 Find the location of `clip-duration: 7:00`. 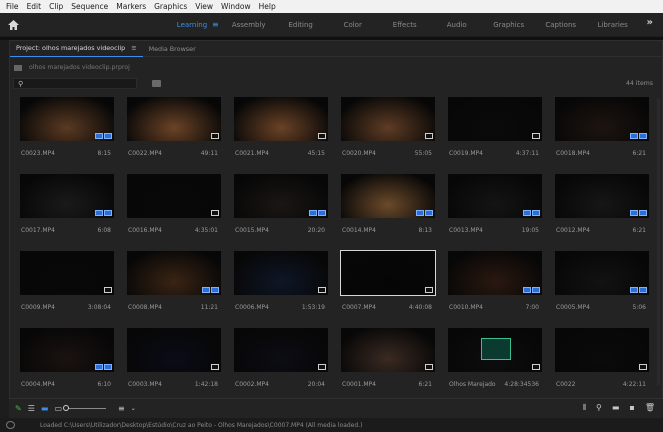

clip-duration: 7:00 is located at coordinates (532, 307).